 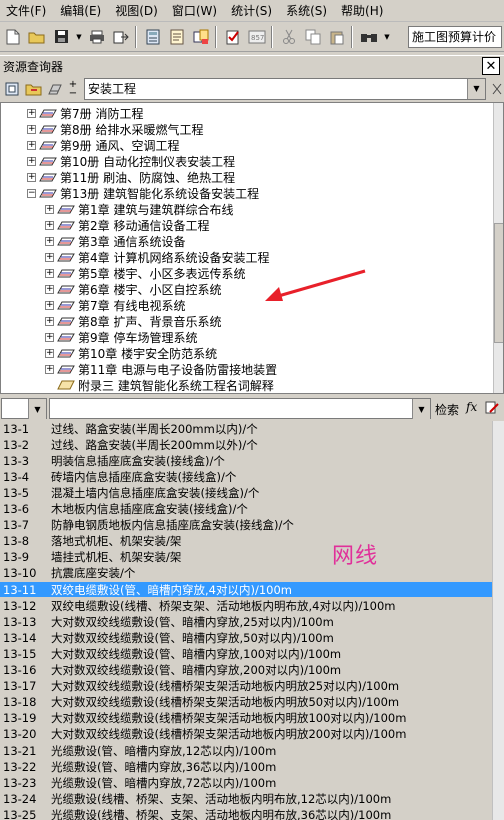 What do you see at coordinates (246, 526) in the screenshot?
I see `list-item: 13-7 防静电钢质地板内信息插座底盒安装(接线盒)/个` at bounding box center [246, 526].